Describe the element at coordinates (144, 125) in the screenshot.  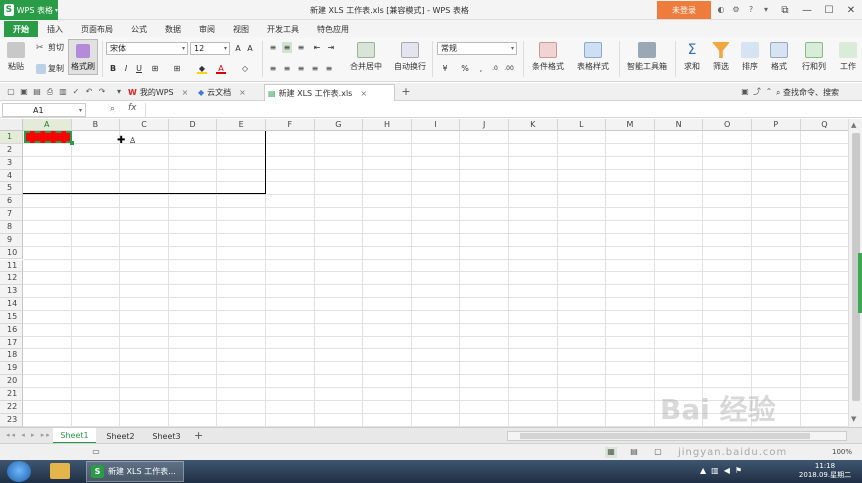
I see `column-header-C: C` at that location.